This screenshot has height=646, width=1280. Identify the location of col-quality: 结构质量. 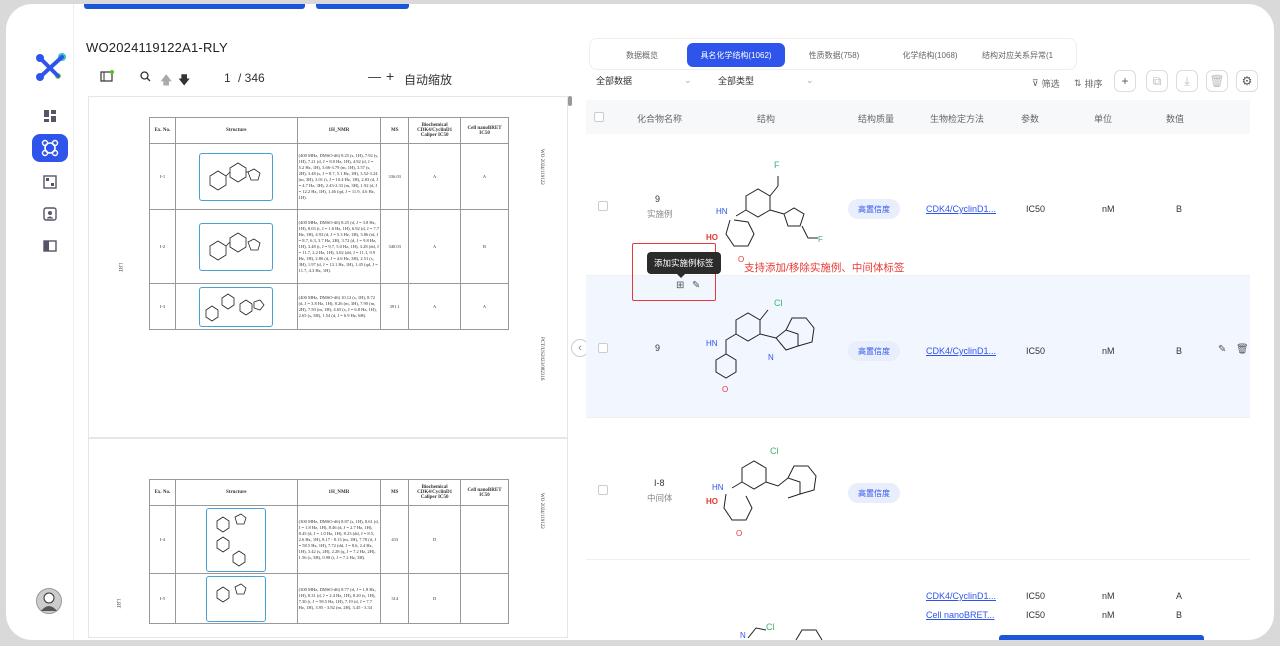
(876, 119).